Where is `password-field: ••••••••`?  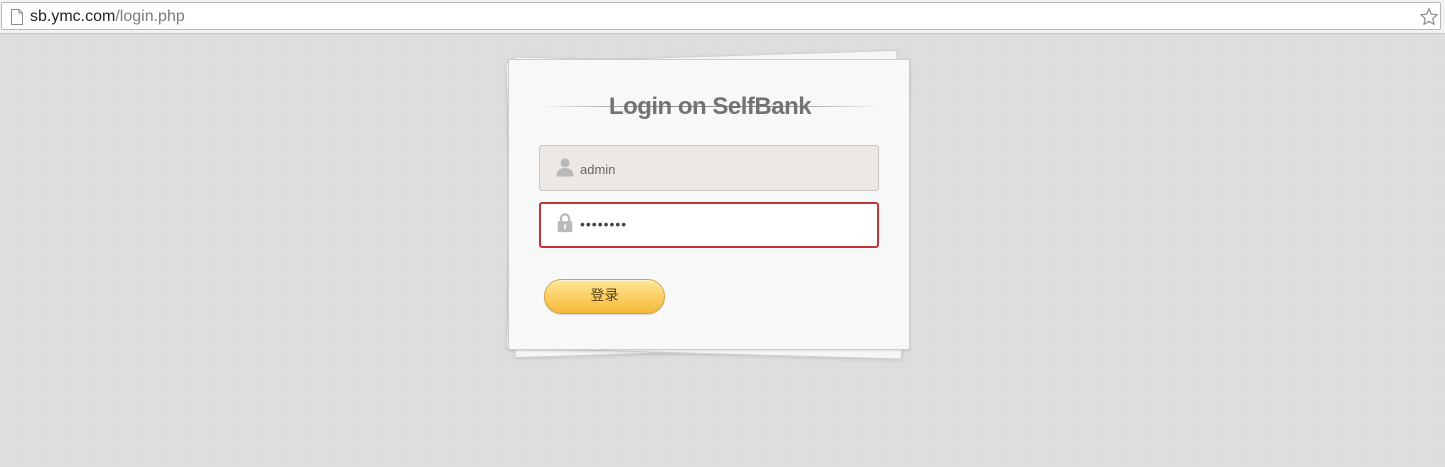
password-field: •••••••• is located at coordinates (709, 225).